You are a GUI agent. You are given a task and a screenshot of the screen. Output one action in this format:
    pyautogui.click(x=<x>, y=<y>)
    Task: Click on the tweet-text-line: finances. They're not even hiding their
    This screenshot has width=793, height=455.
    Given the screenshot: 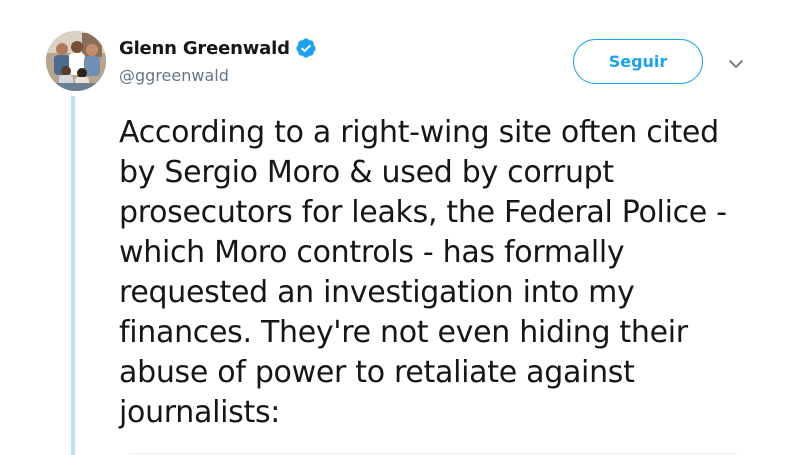 What is the action you would take?
    pyautogui.click(x=403, y=332)
    